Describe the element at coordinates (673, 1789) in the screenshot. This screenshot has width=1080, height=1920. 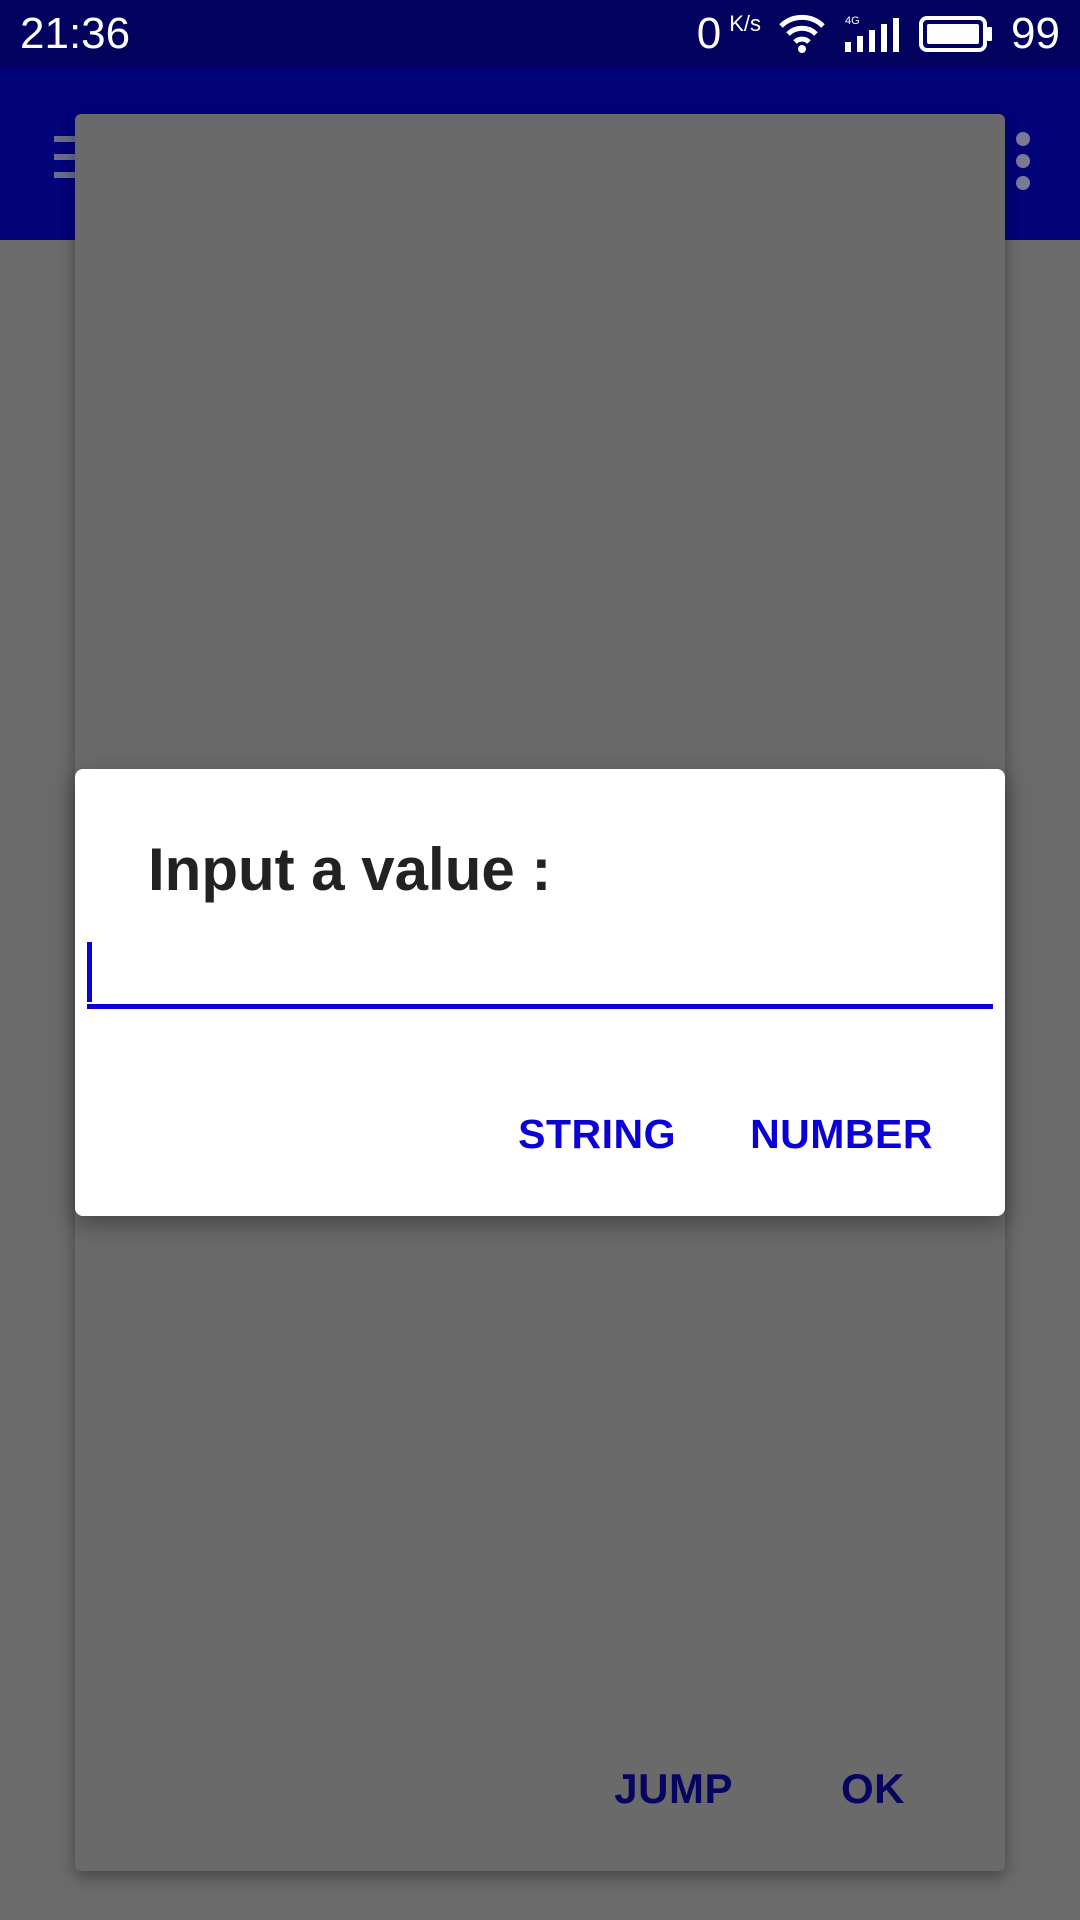
I see `jump-button: JUMP` at that location.